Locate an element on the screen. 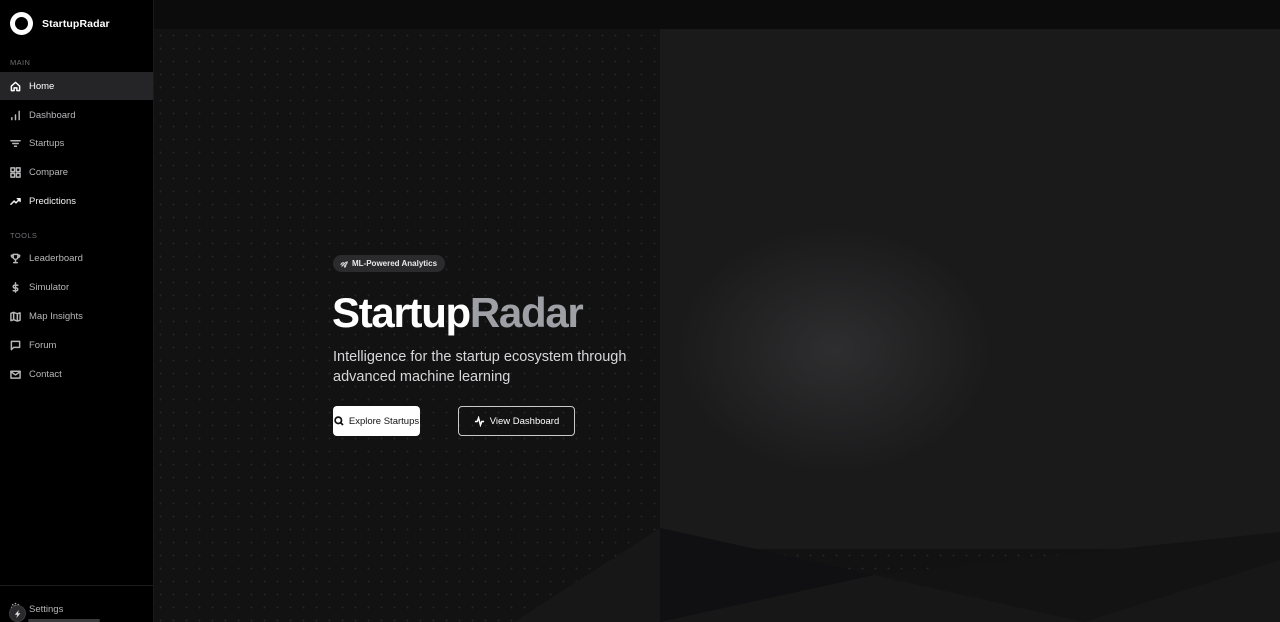 The width and height of the screenshot is (1280, 622). hero-title-startup: Startup is located at coordinates (401, 312).